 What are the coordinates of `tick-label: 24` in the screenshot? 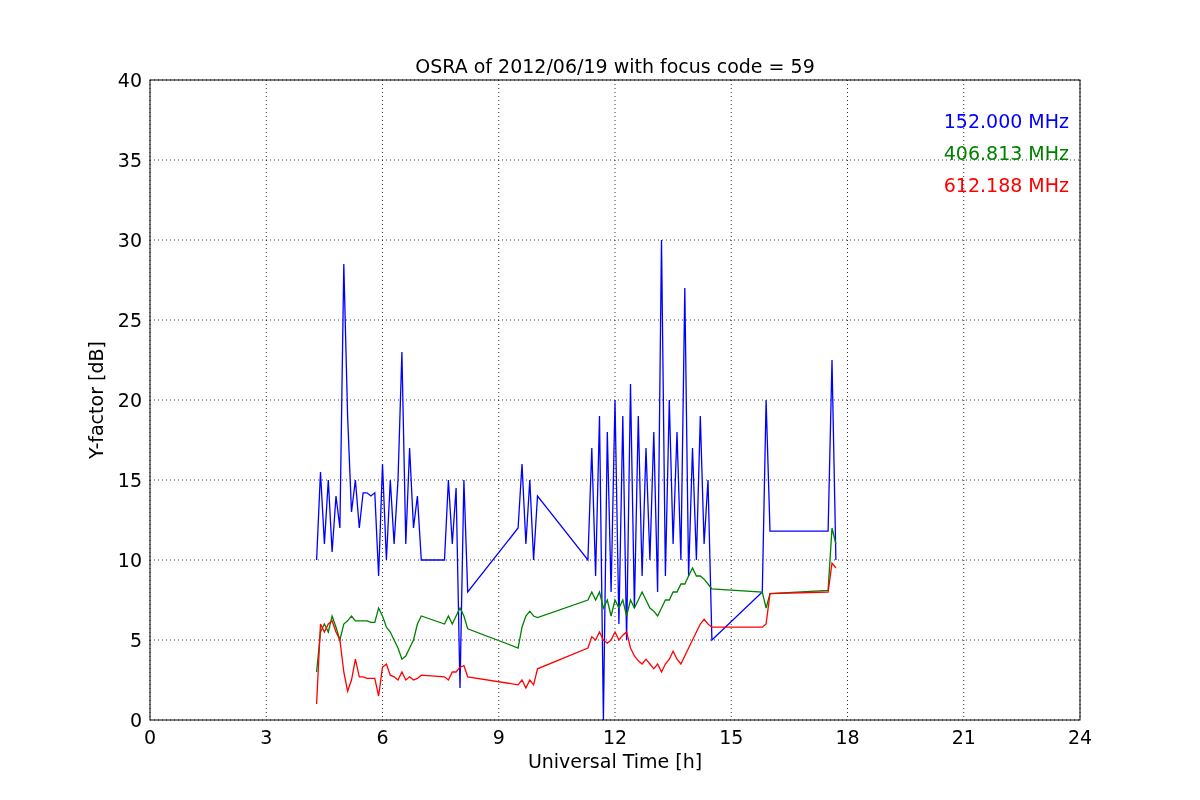 It's located at (1080, 737).